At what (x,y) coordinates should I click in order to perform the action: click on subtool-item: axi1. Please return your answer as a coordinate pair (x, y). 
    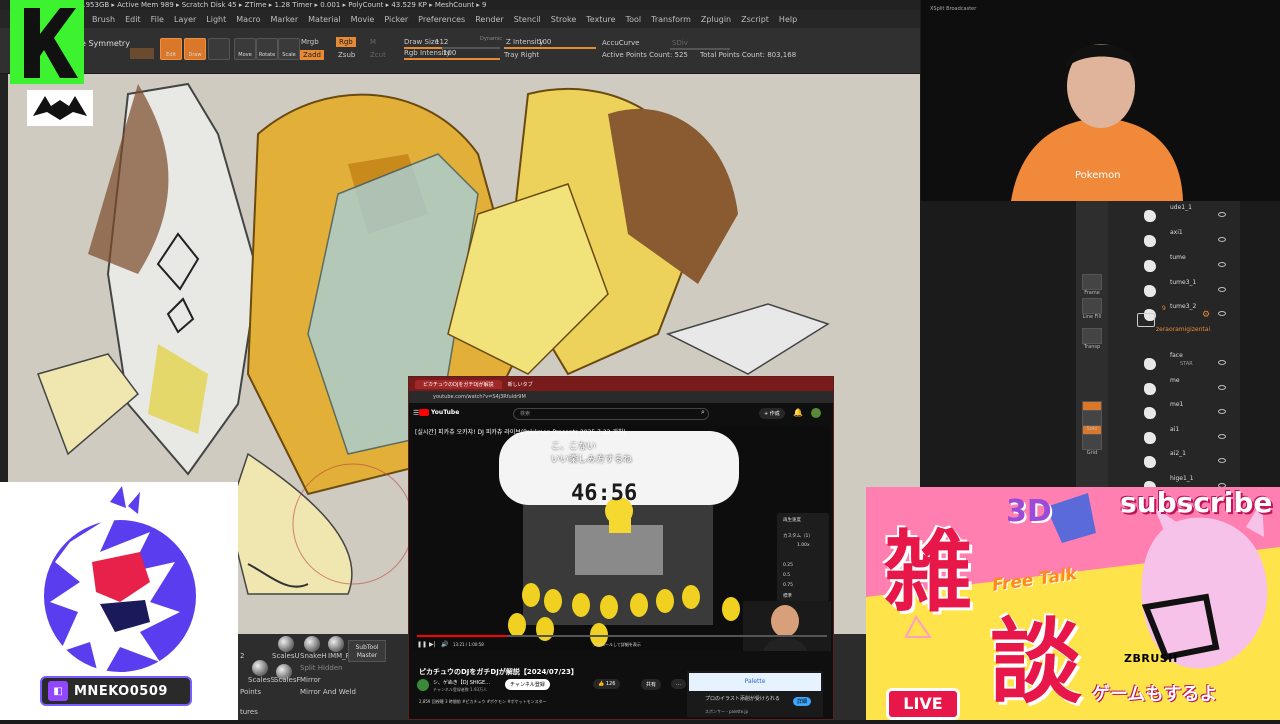
    Looking at the image, I should click on (1188, 240).